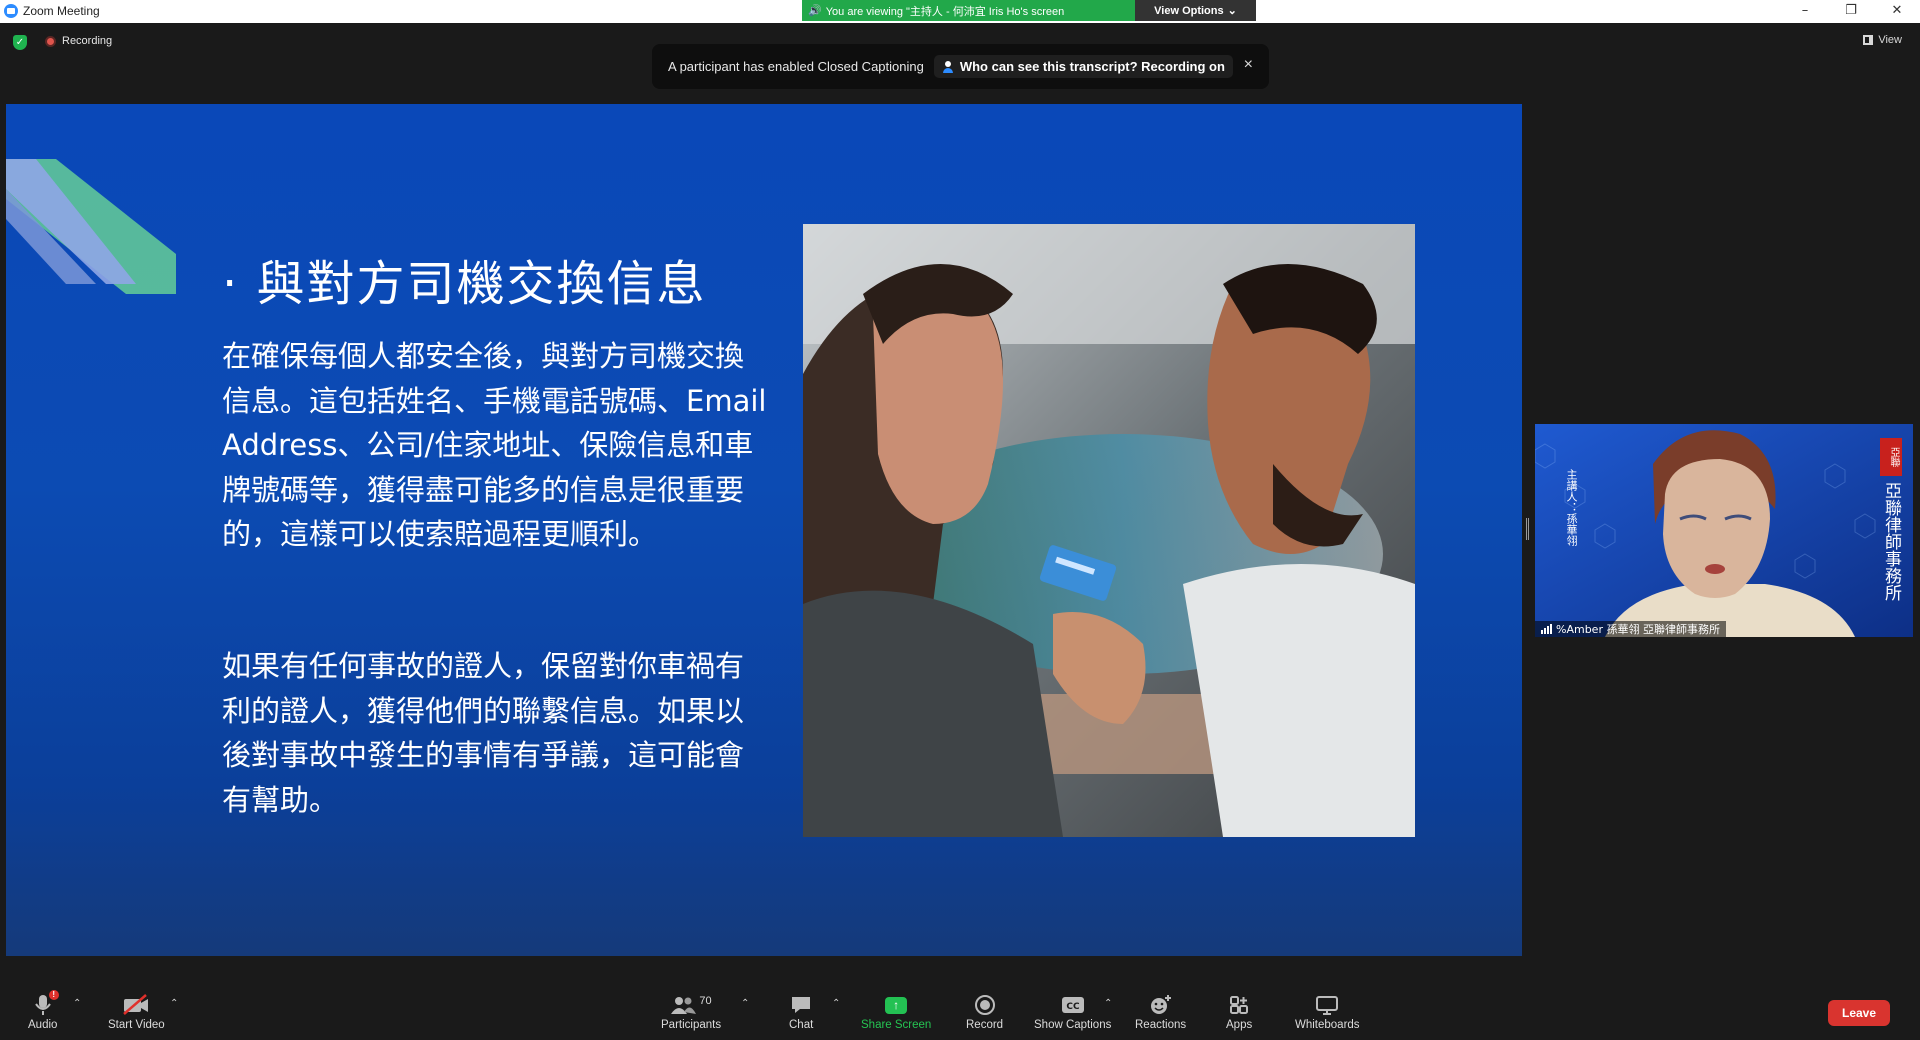  Describe the element at coordinates (174, 1003) in the screenshot. I see `video-options-caret: ⌃` at that location.